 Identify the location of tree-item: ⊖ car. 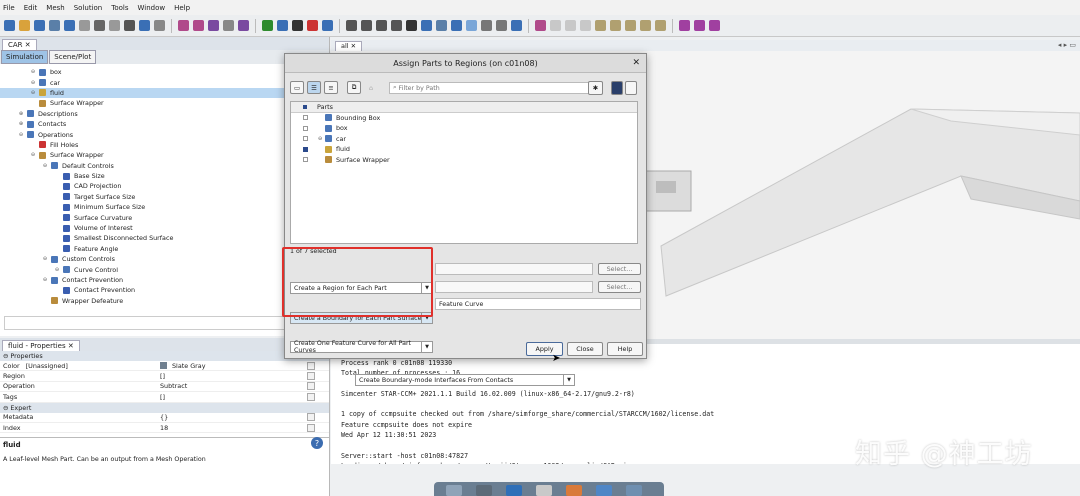
(164, 82).